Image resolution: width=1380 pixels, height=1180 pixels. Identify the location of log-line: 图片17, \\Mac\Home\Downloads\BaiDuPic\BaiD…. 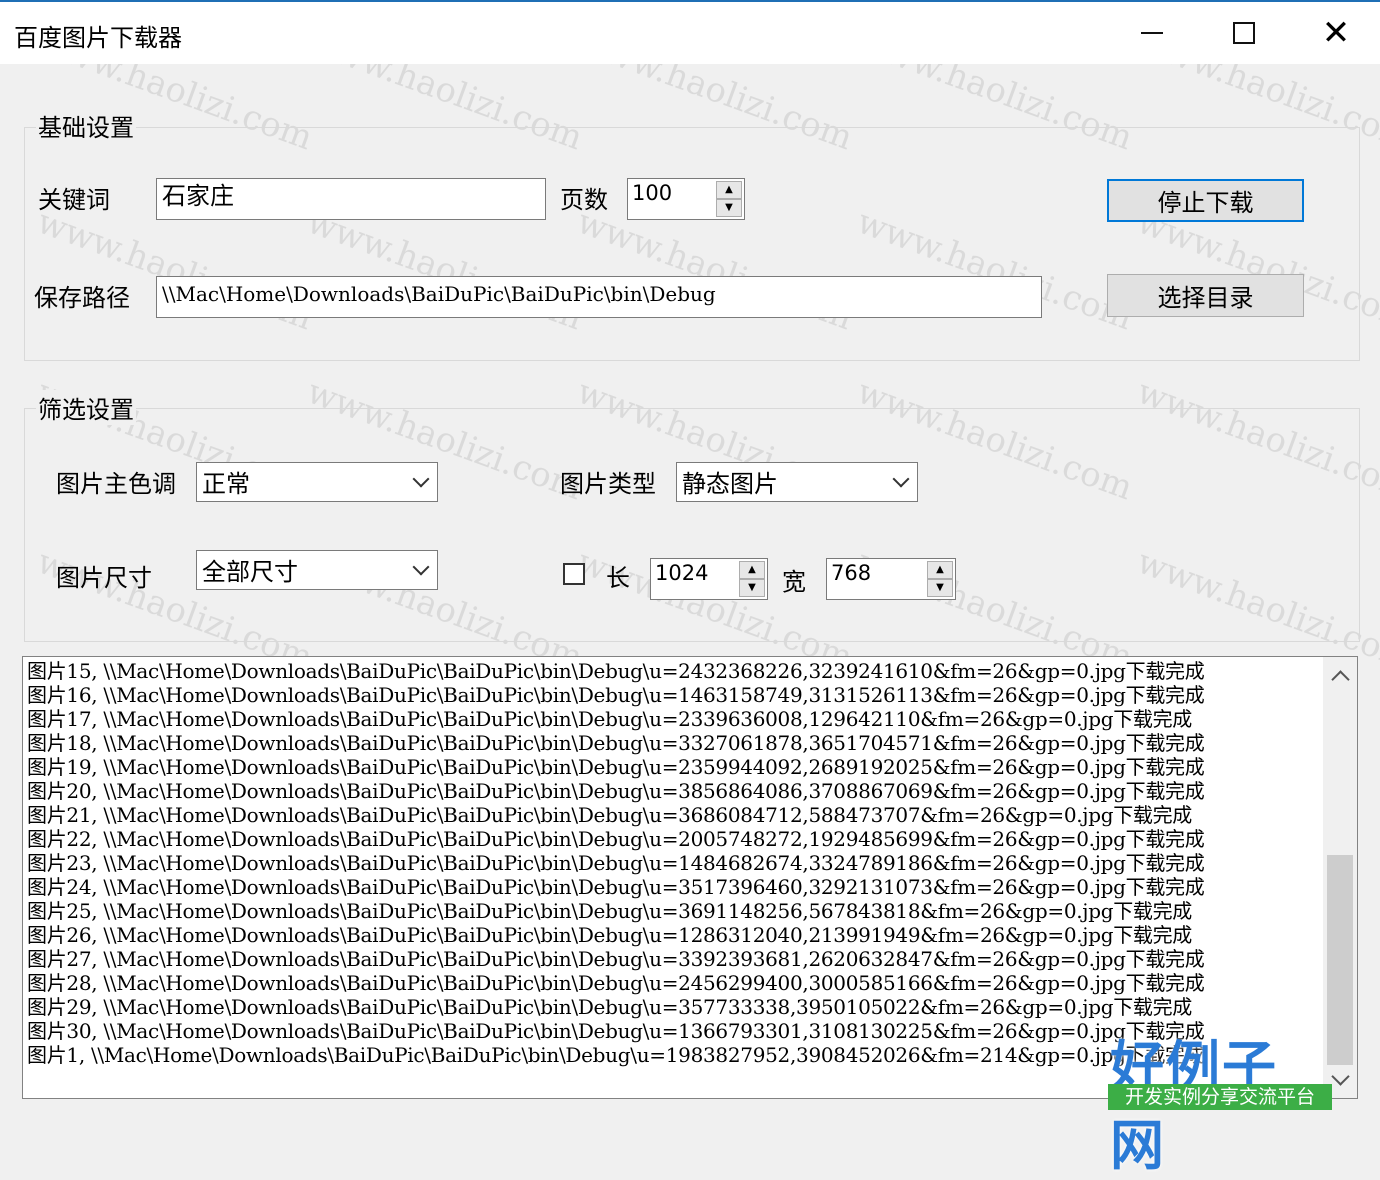
(610, 719).